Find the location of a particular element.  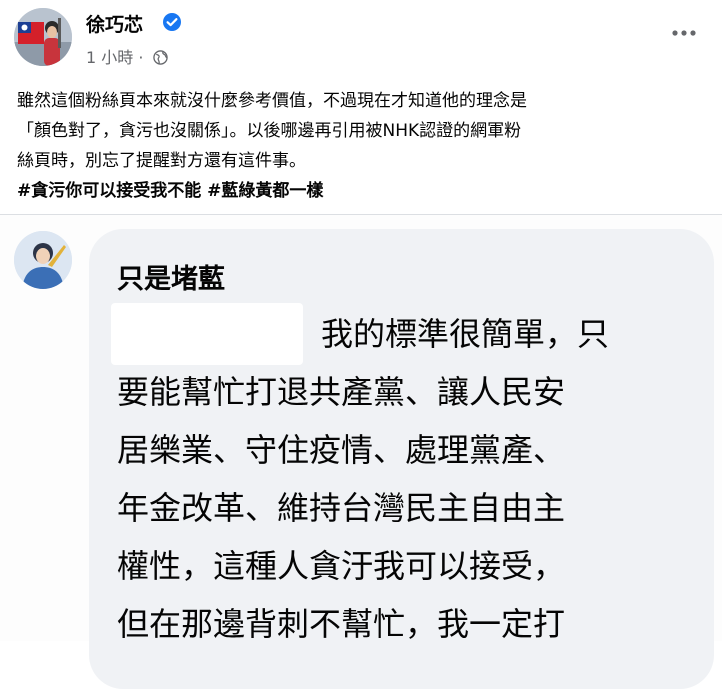

hashtag-link: #貪污你可以接受我不能 is located at coordinates (109, 191).